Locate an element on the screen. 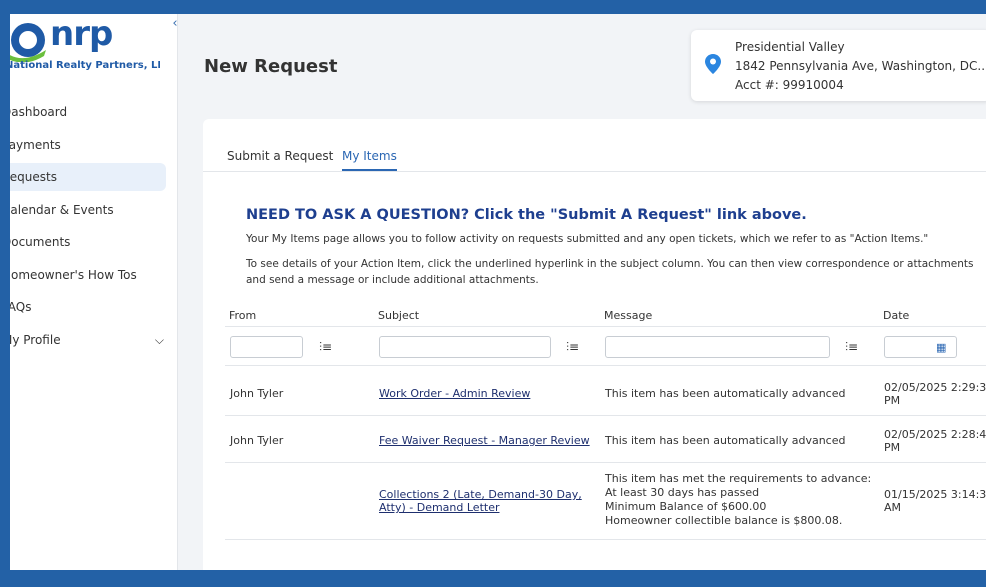  sidebar-item-label: Homeowner's How Tos is located at coordinates (73, 274).